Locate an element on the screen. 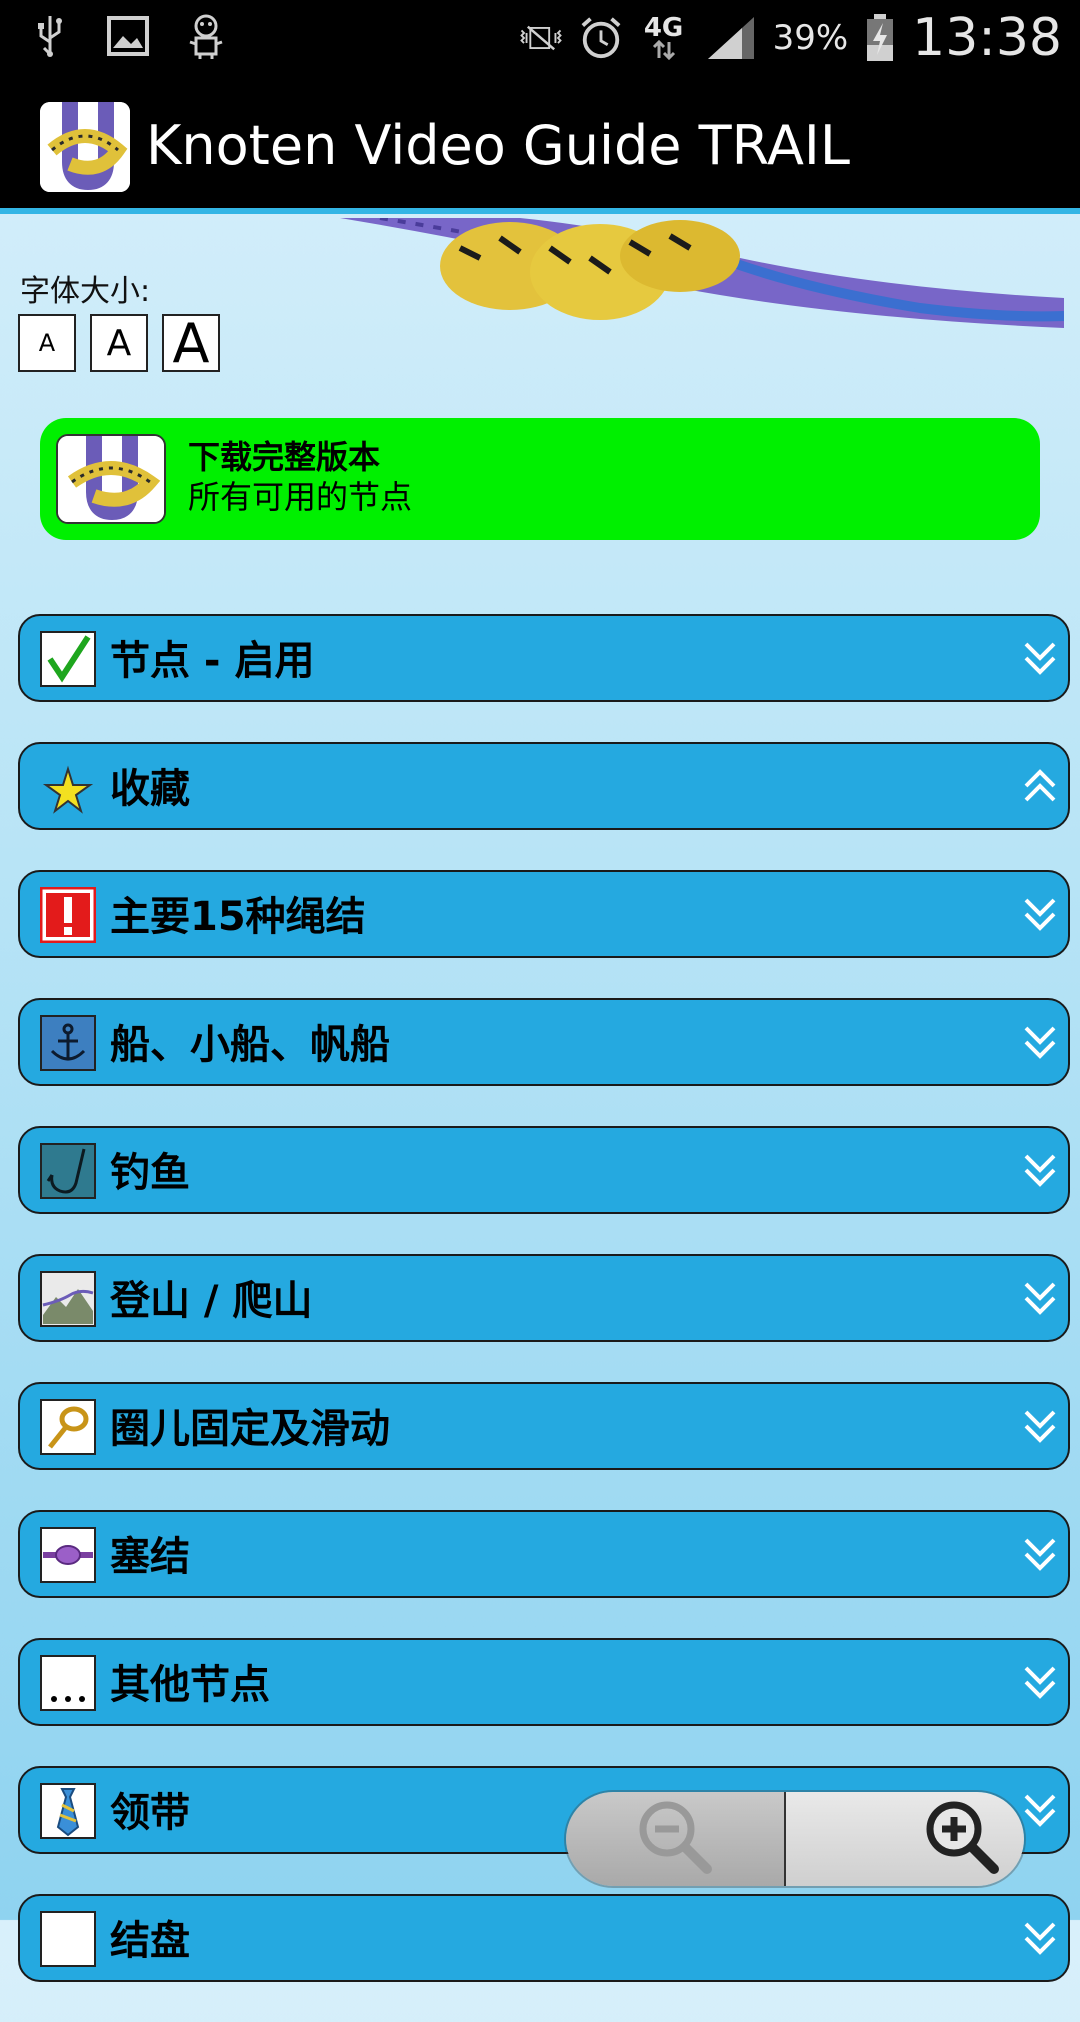 Image resolution: width=1080 pixels, height=2022 pixels. category-label: 船、小船、帆船 is located at coordinates (250, 1045).